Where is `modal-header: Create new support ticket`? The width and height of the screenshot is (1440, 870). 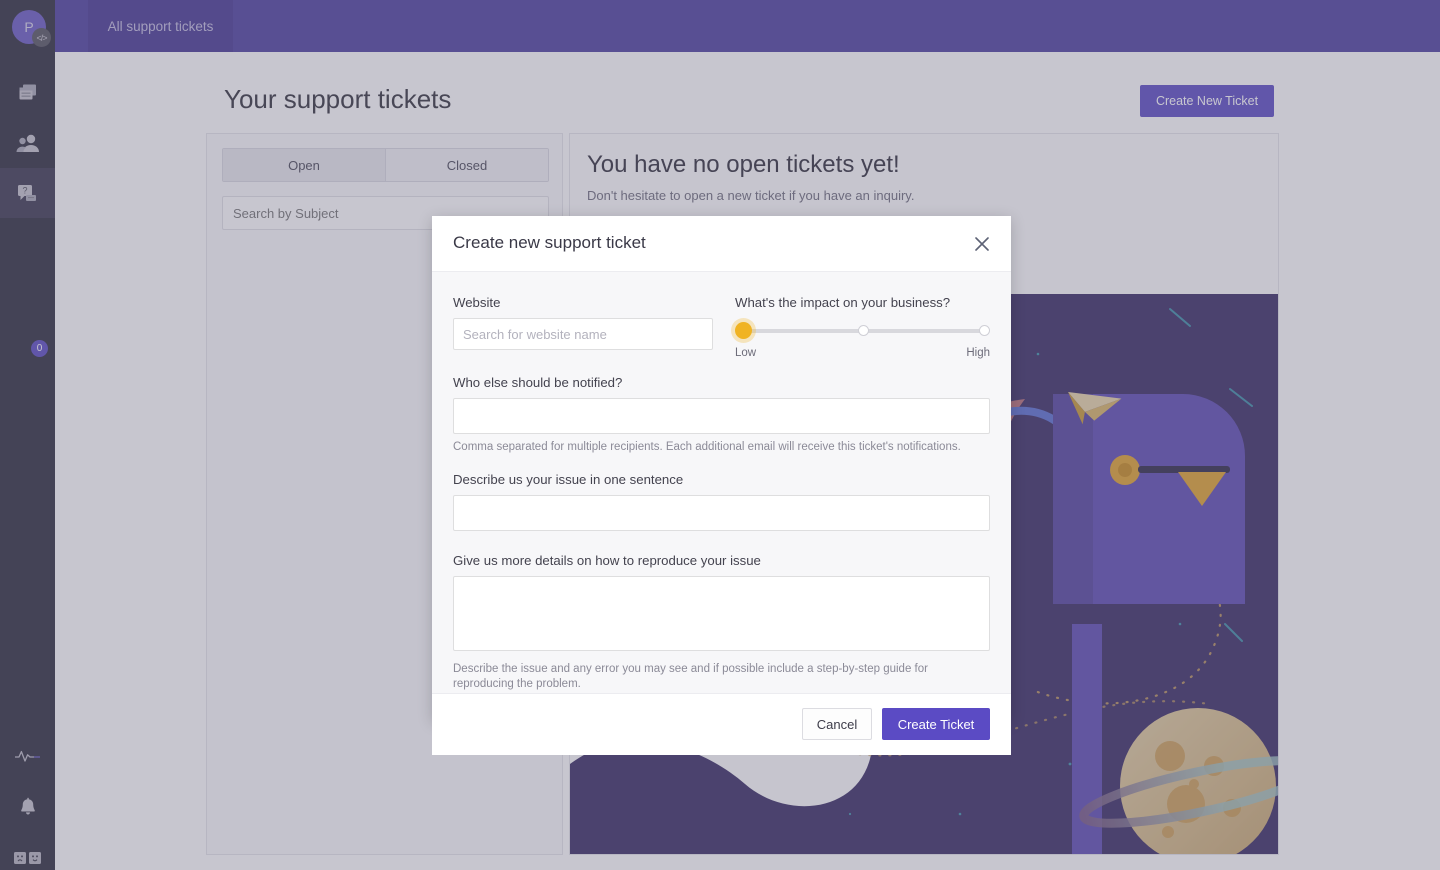 modal-header: Create new support ticket is located at coordinates (721, 244).